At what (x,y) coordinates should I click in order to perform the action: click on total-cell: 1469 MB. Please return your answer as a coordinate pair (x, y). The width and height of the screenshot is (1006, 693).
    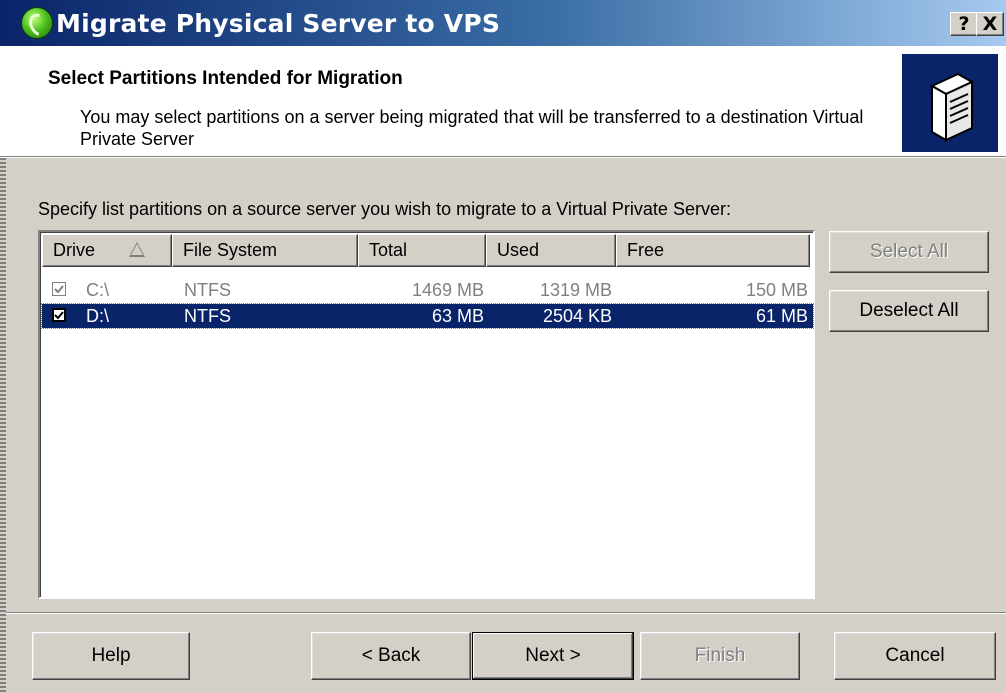
    Looking at the image, I should click on (447, 290).